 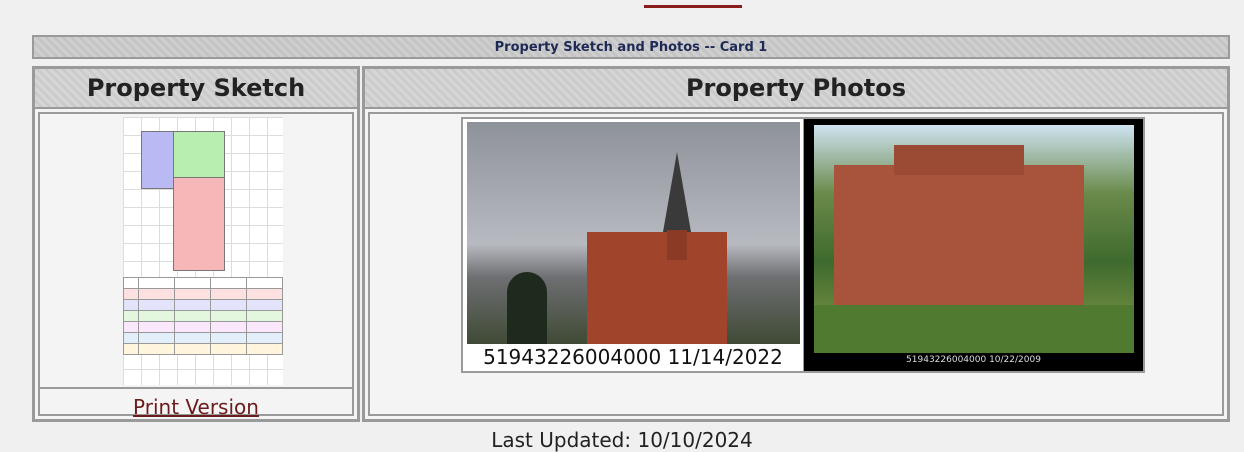 I want to click on photo-caption: 51943226004000 11/14/2022, so click(x=633, y=357).